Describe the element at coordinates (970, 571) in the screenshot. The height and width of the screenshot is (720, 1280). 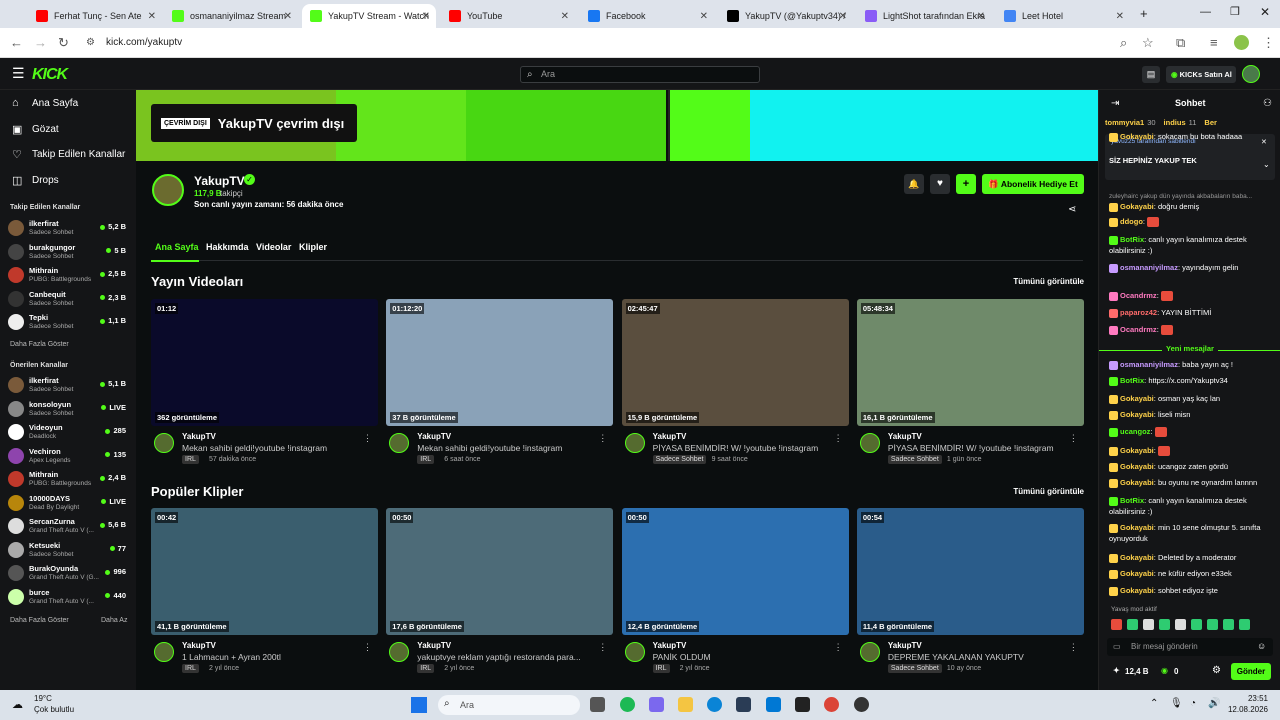
I see `video-thumbnail: 00:54 11,4 B görüntüleme` at that location.